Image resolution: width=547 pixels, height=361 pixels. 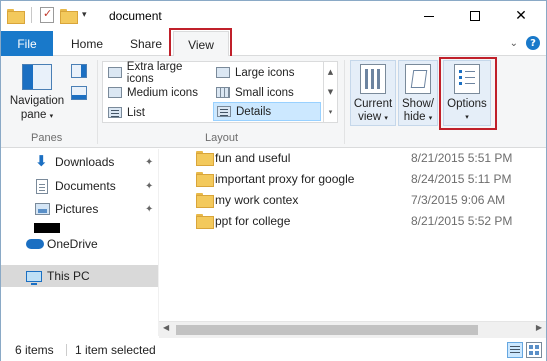 I want to click on options-label: Options, so click(x=467, y=104).